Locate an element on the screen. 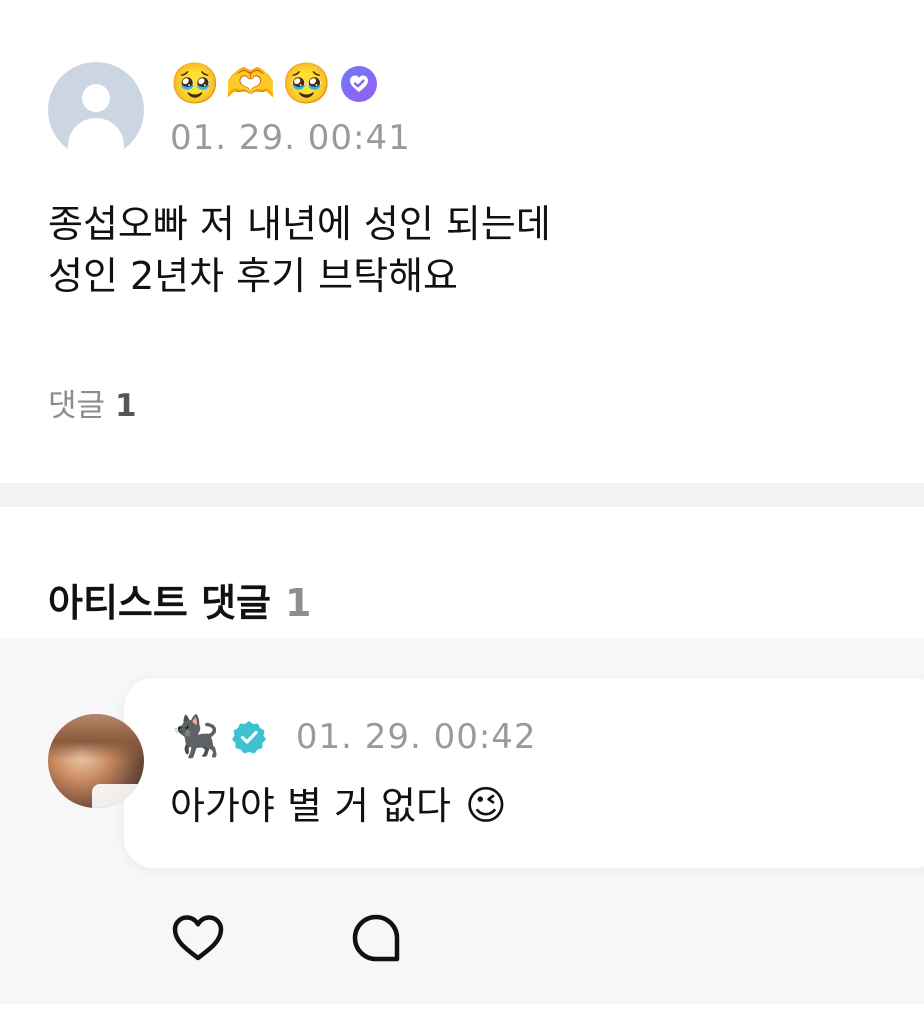  speech-bubble-icon is located at coordinates (376, 938).